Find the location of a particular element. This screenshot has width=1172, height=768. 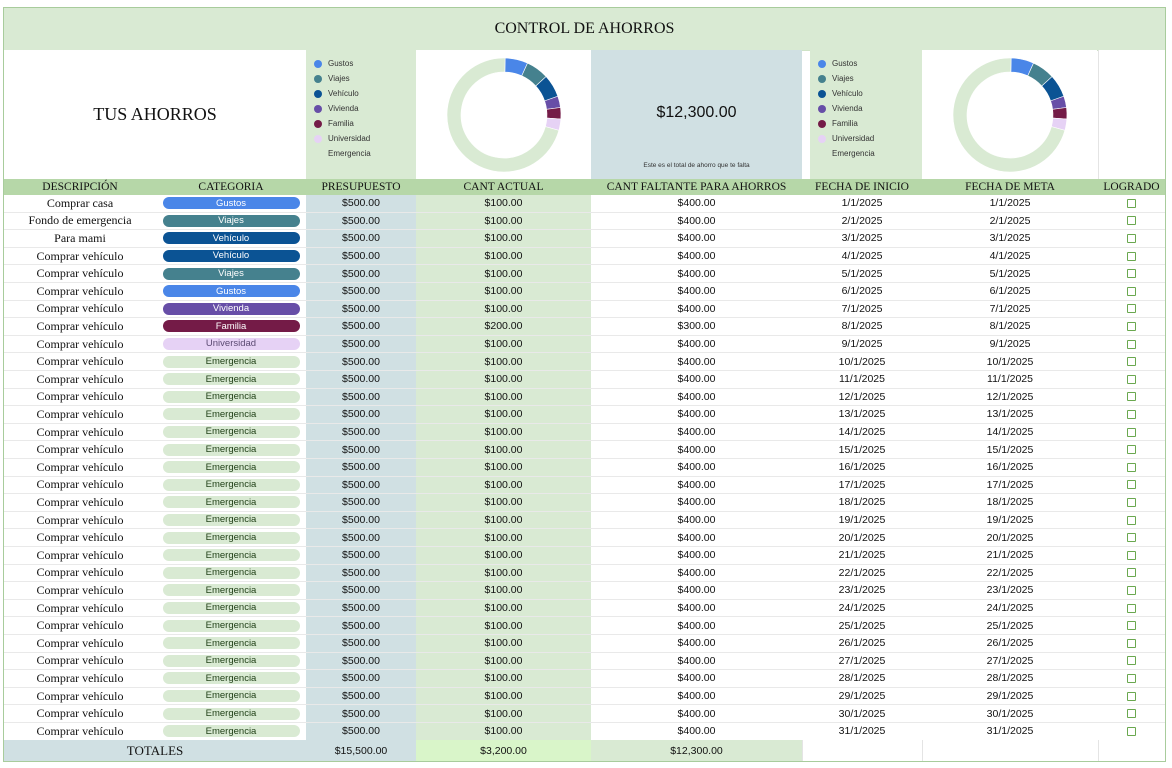

category-chip: Gustos is located at coordinates (231, 203).